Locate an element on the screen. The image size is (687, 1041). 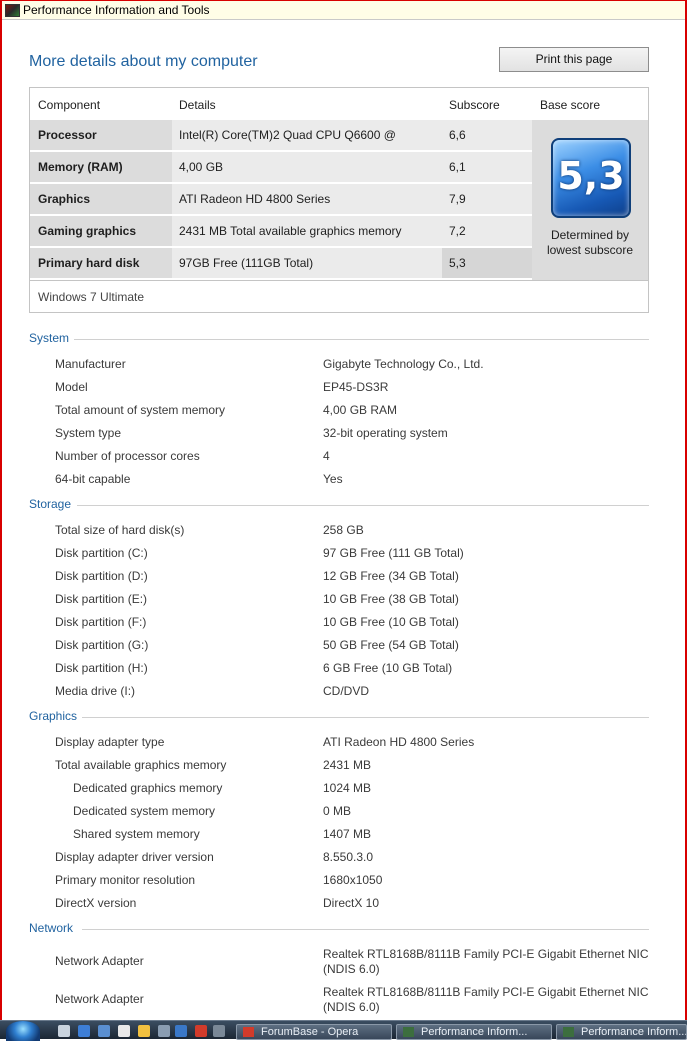
prop-value: 2431 MB is located at coordinates (347, 765).